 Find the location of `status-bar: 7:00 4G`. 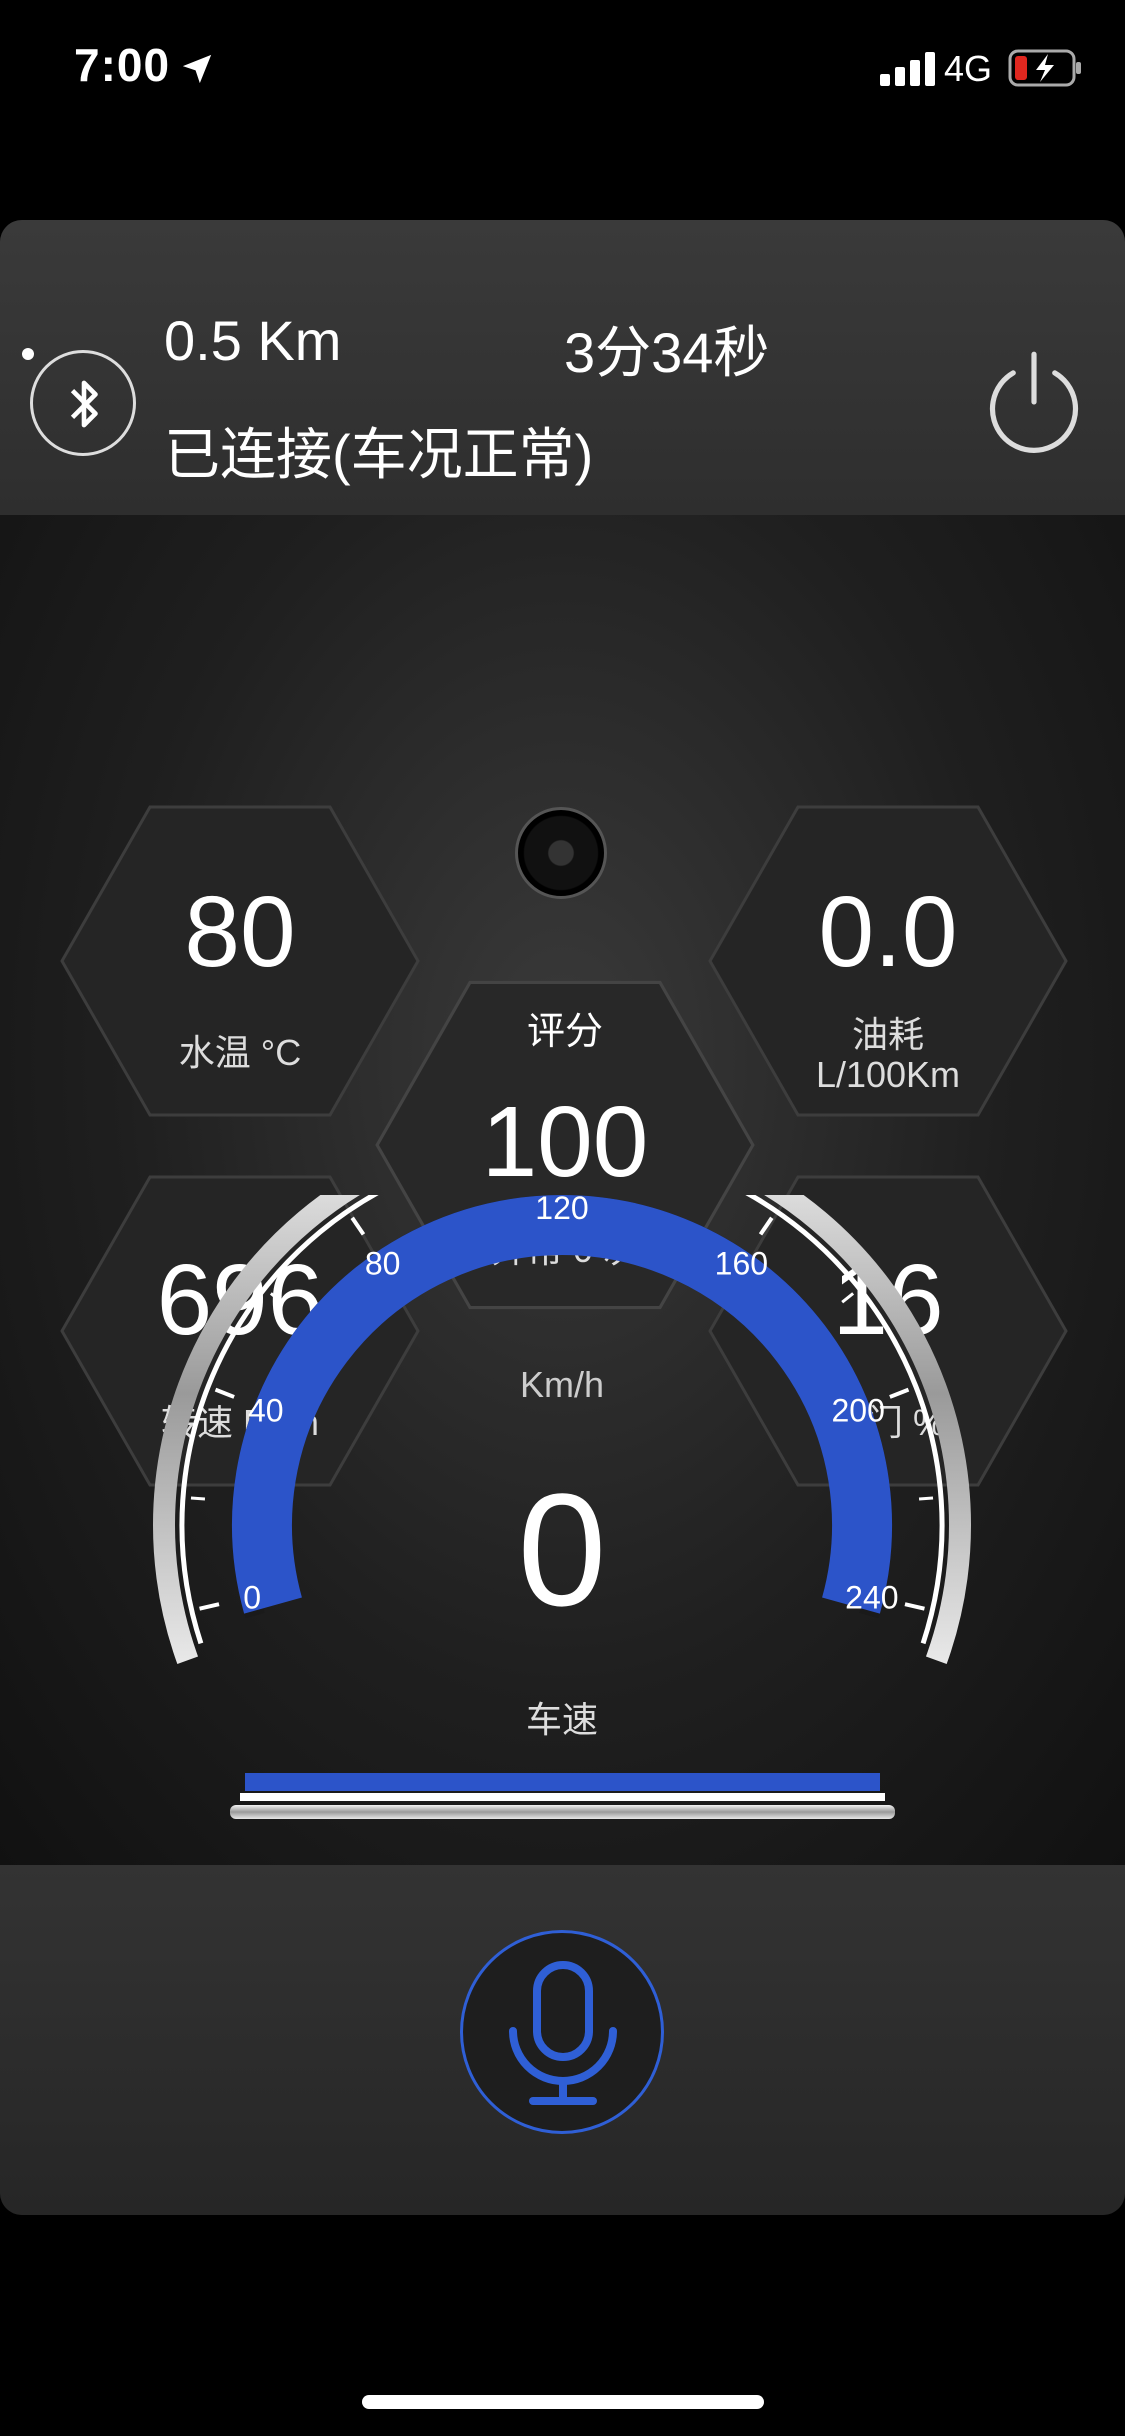

status-bar: 7:00 4G is located at coordinates (562, 70).